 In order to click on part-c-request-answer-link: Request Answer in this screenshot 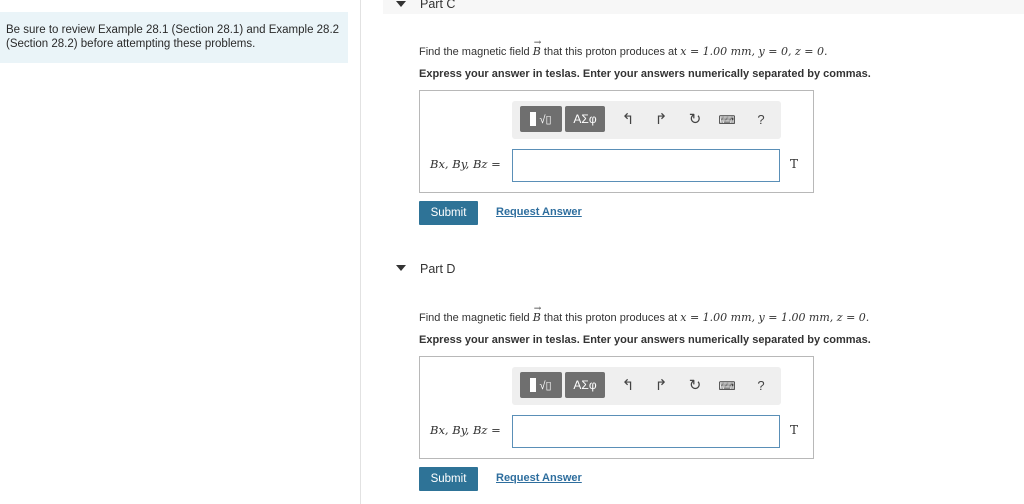, I will do `click(539, 212)`.